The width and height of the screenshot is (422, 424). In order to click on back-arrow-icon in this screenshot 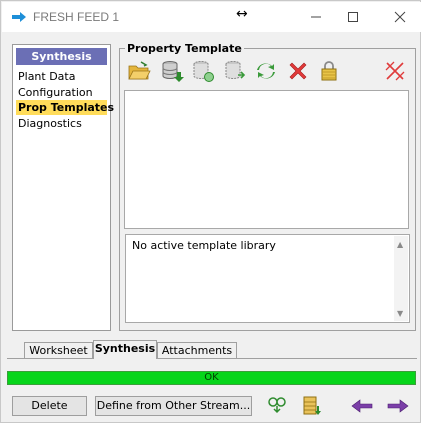, I will do `click(362, 406)`.